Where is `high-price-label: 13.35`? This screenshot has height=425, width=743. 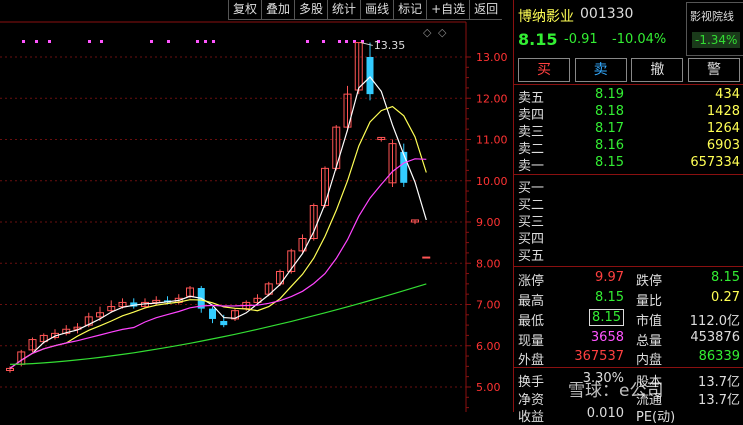 high-price-label: 13.35 is located at coordinates (390, 45).